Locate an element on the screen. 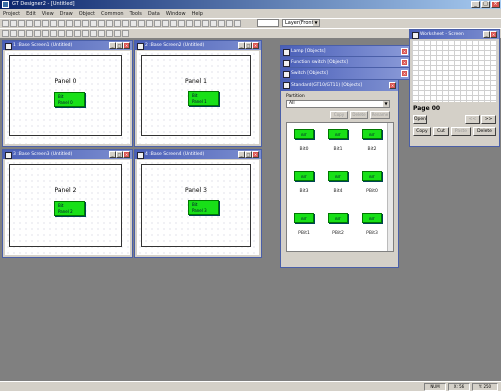 This screenshot has width=501, height=391. app-icon is located at coordinates (5, 4).